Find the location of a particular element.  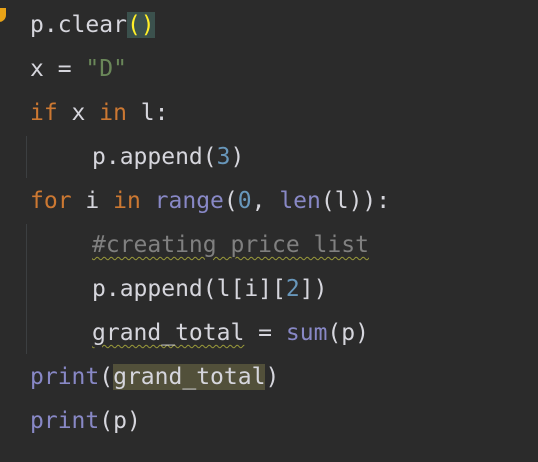

code-token: p.append(l[i][ is located at coordinates (189, 289).